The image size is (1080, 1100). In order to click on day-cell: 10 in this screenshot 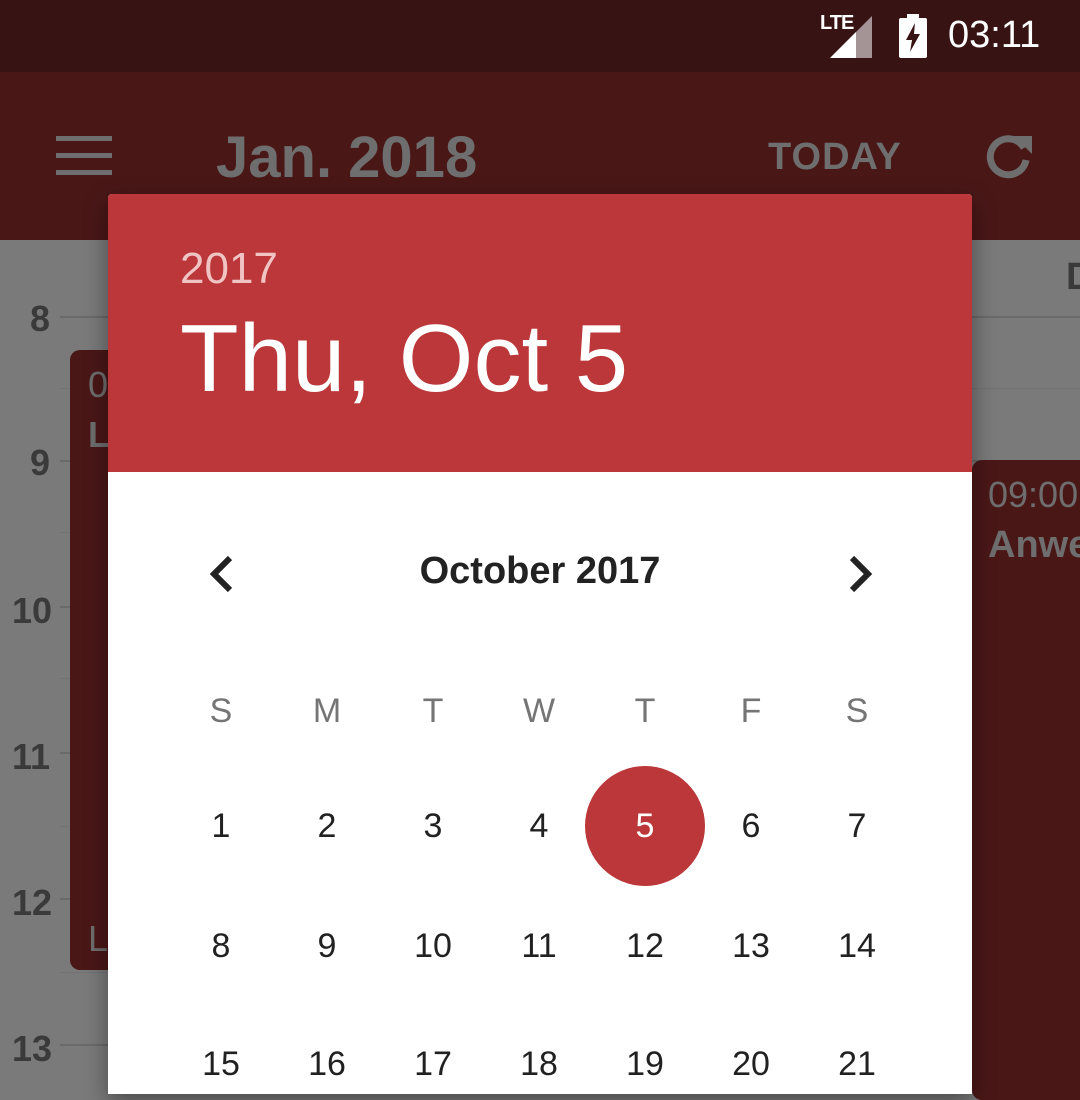, I will do `click(433, 946)`.